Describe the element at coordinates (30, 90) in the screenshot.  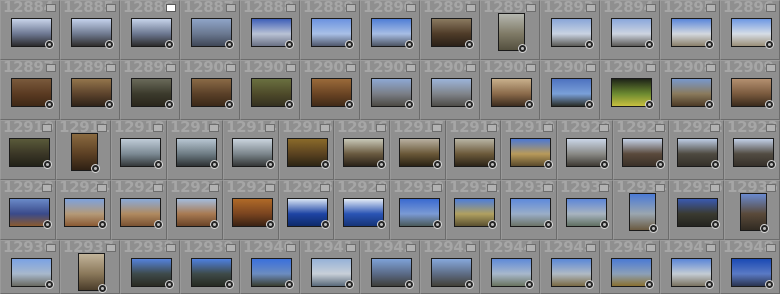
I see `thumbnail-cell: 12897` at that location.